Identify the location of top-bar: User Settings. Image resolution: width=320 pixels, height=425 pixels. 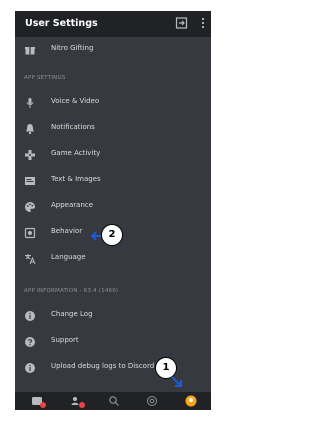
(113, 24).